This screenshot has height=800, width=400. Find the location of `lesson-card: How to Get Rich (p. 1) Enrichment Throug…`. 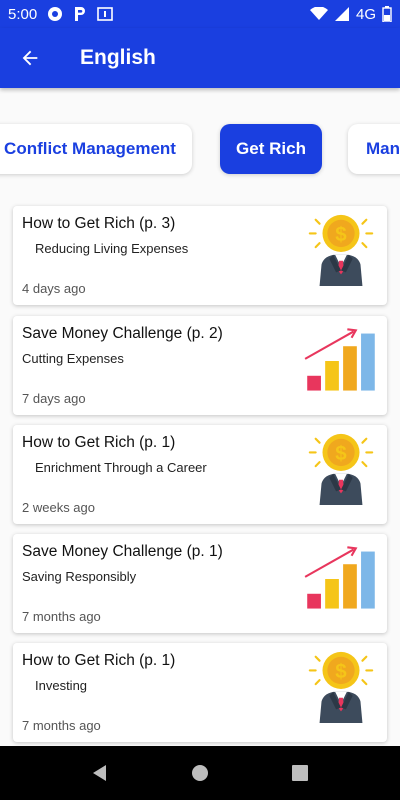

lesson-card: How to Get Rich (p. 1) Enrichment Throug… is located at coordinates (200, 474).